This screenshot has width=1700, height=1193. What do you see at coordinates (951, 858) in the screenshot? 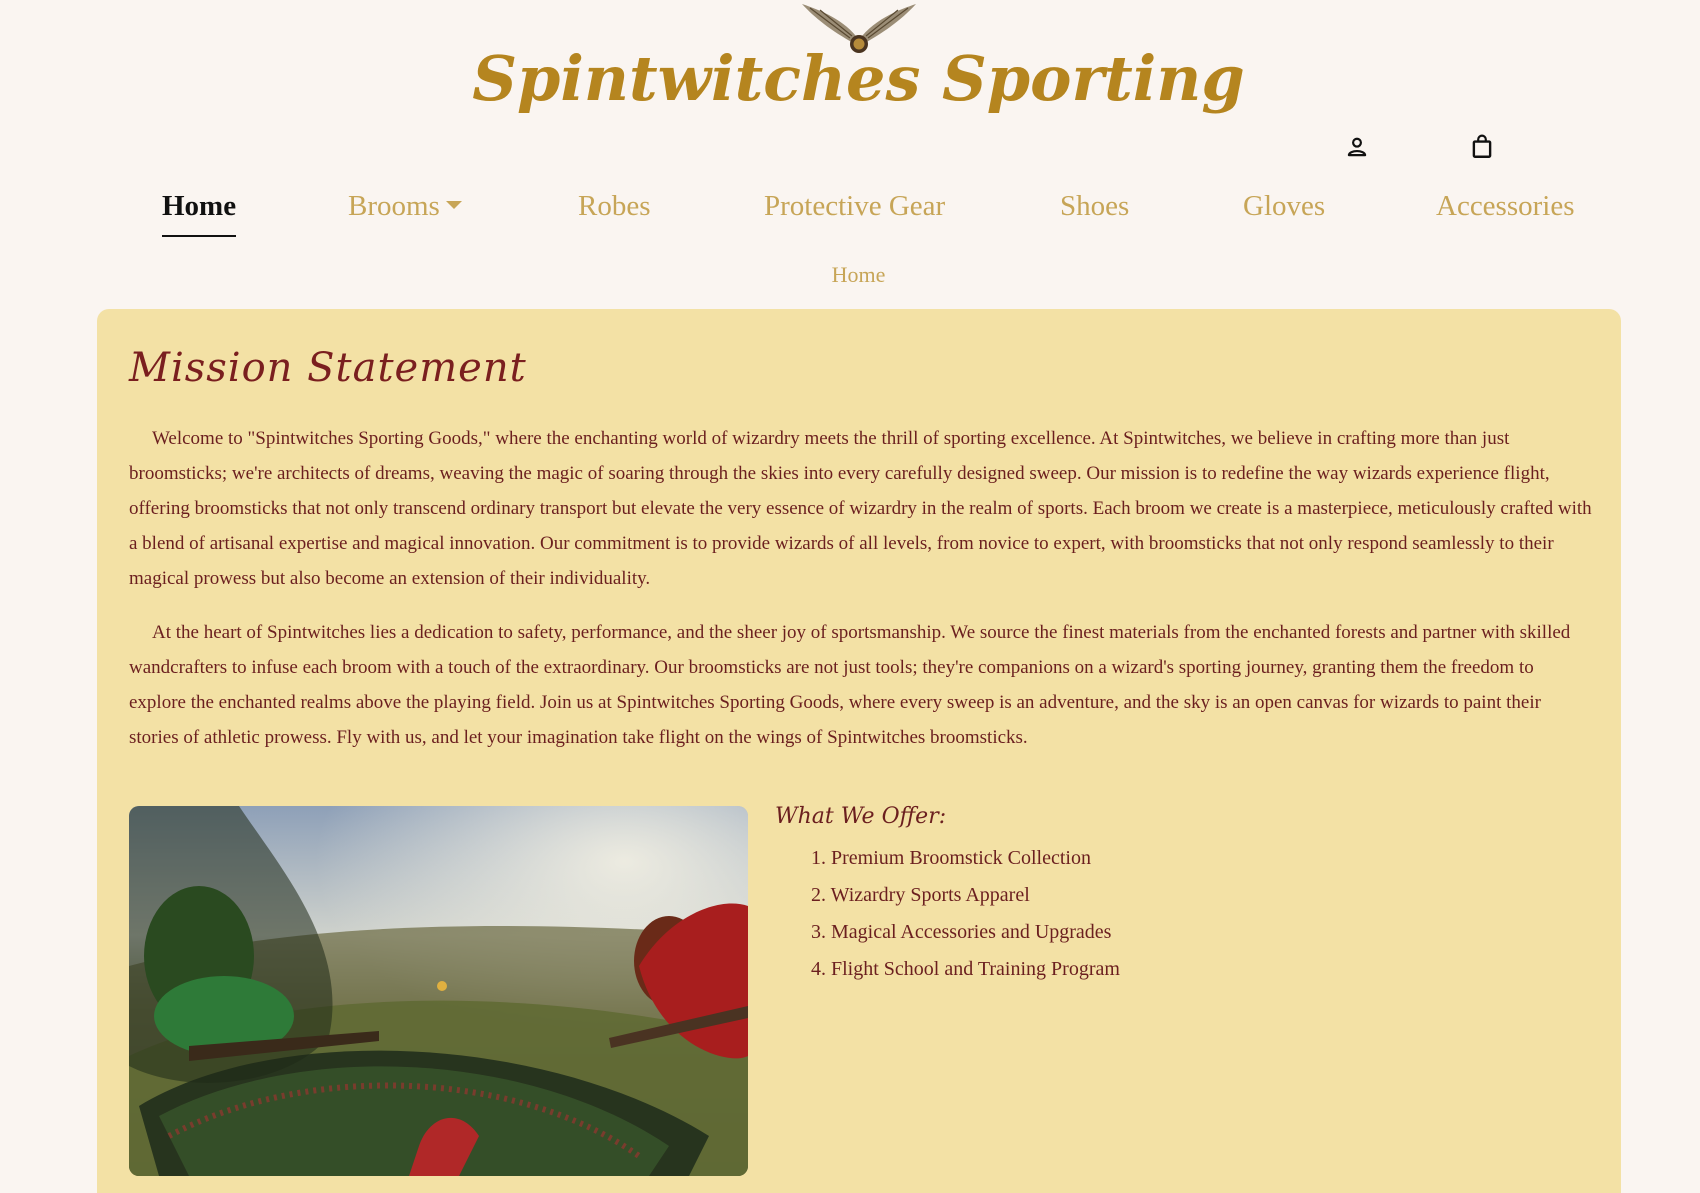
I see `list-item: 1. Premium Broomstick Collection` at bounding box center [951, 858].